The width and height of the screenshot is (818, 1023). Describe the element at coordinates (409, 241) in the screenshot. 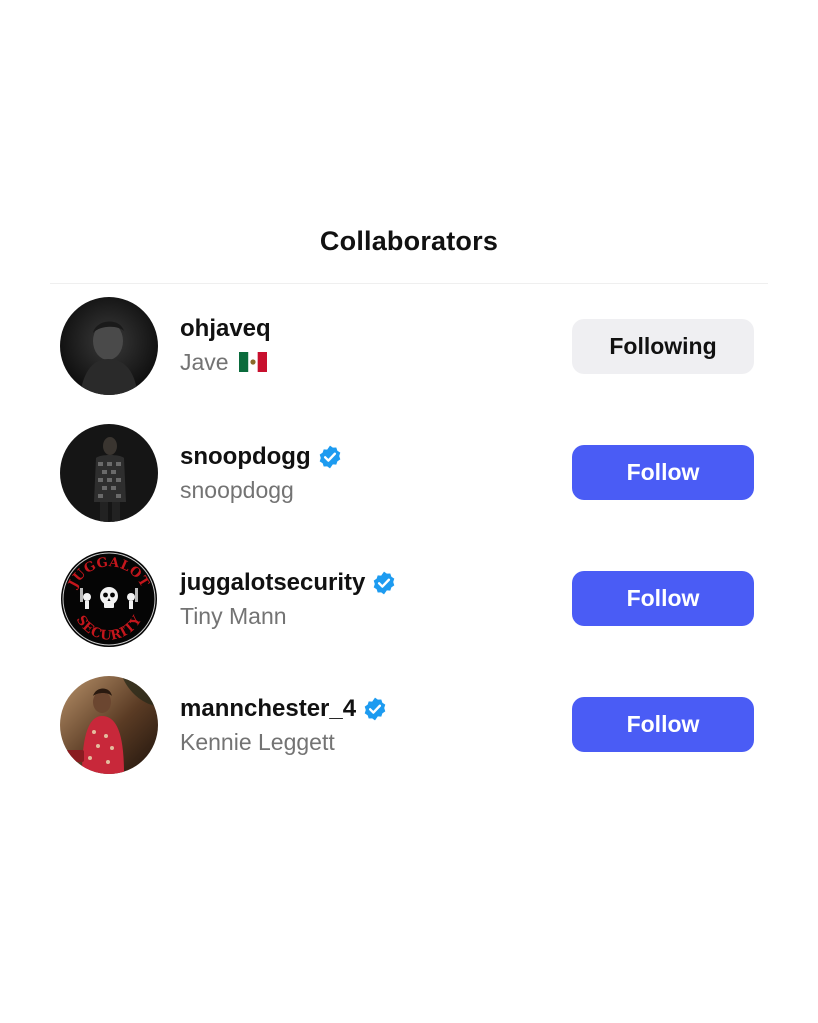

I see `sheet-title: Collaborators` at that location.